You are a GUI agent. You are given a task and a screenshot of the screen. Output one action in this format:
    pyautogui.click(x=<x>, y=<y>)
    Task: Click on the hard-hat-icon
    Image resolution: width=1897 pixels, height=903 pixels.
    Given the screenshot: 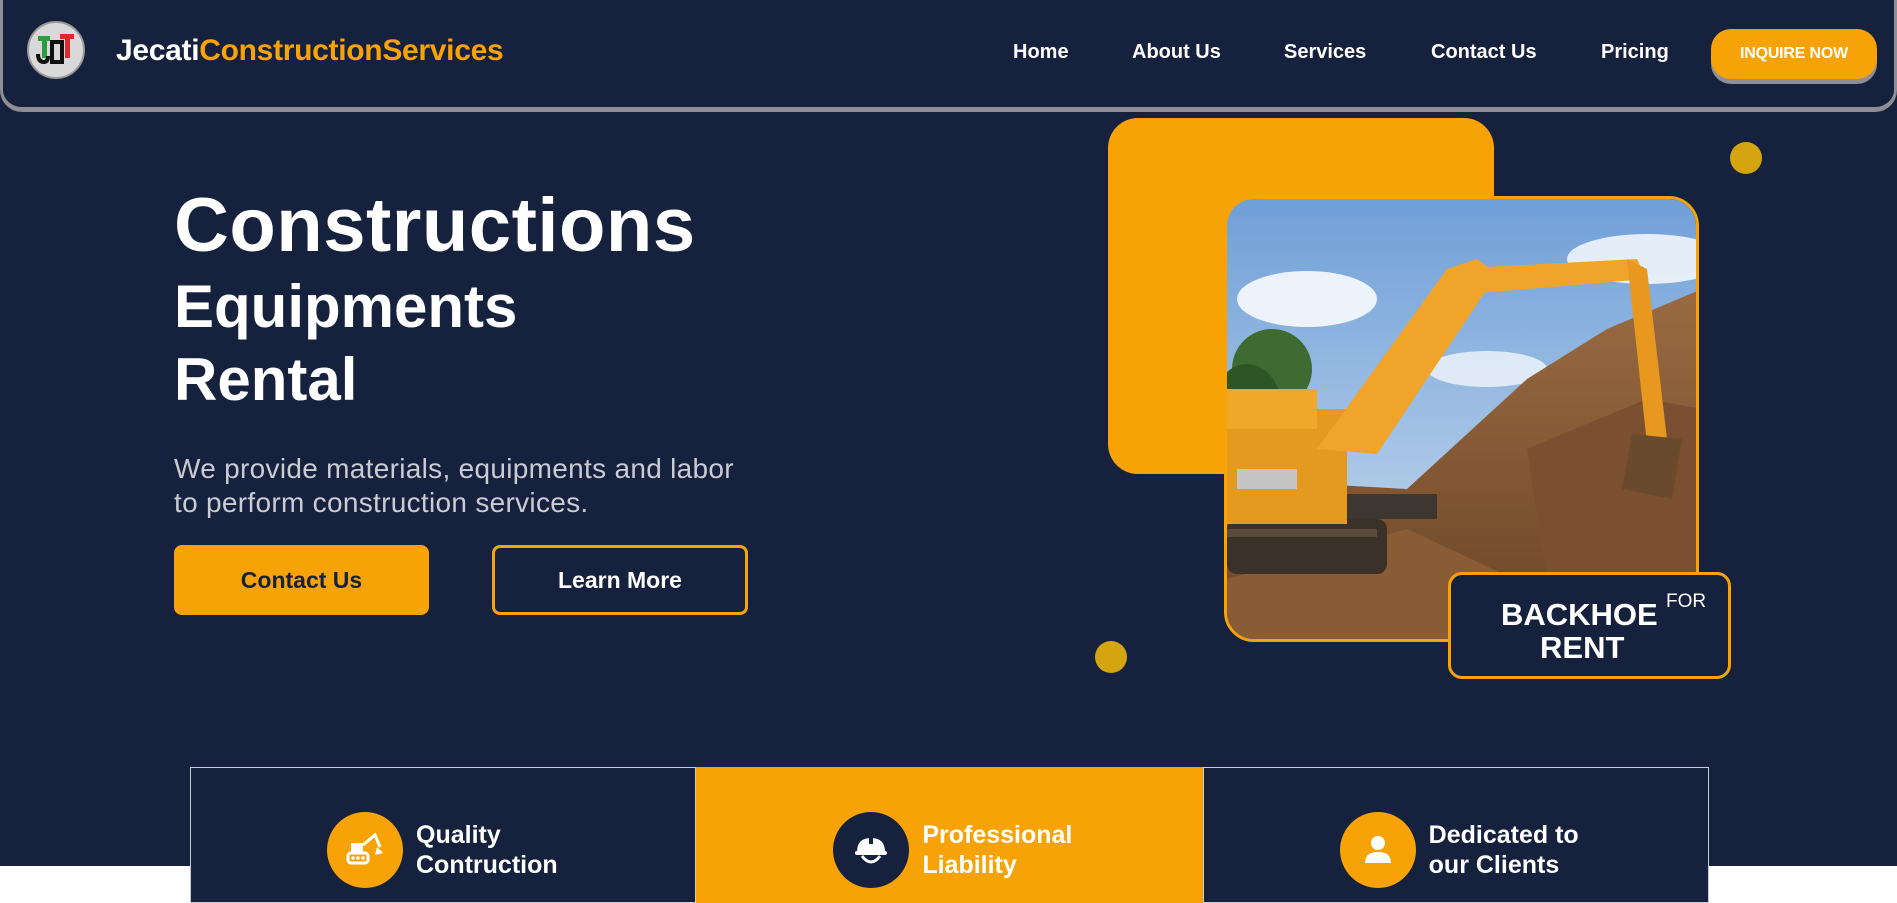 What is the action you would take?
    pyautogui.click(x=871, y=850)
    